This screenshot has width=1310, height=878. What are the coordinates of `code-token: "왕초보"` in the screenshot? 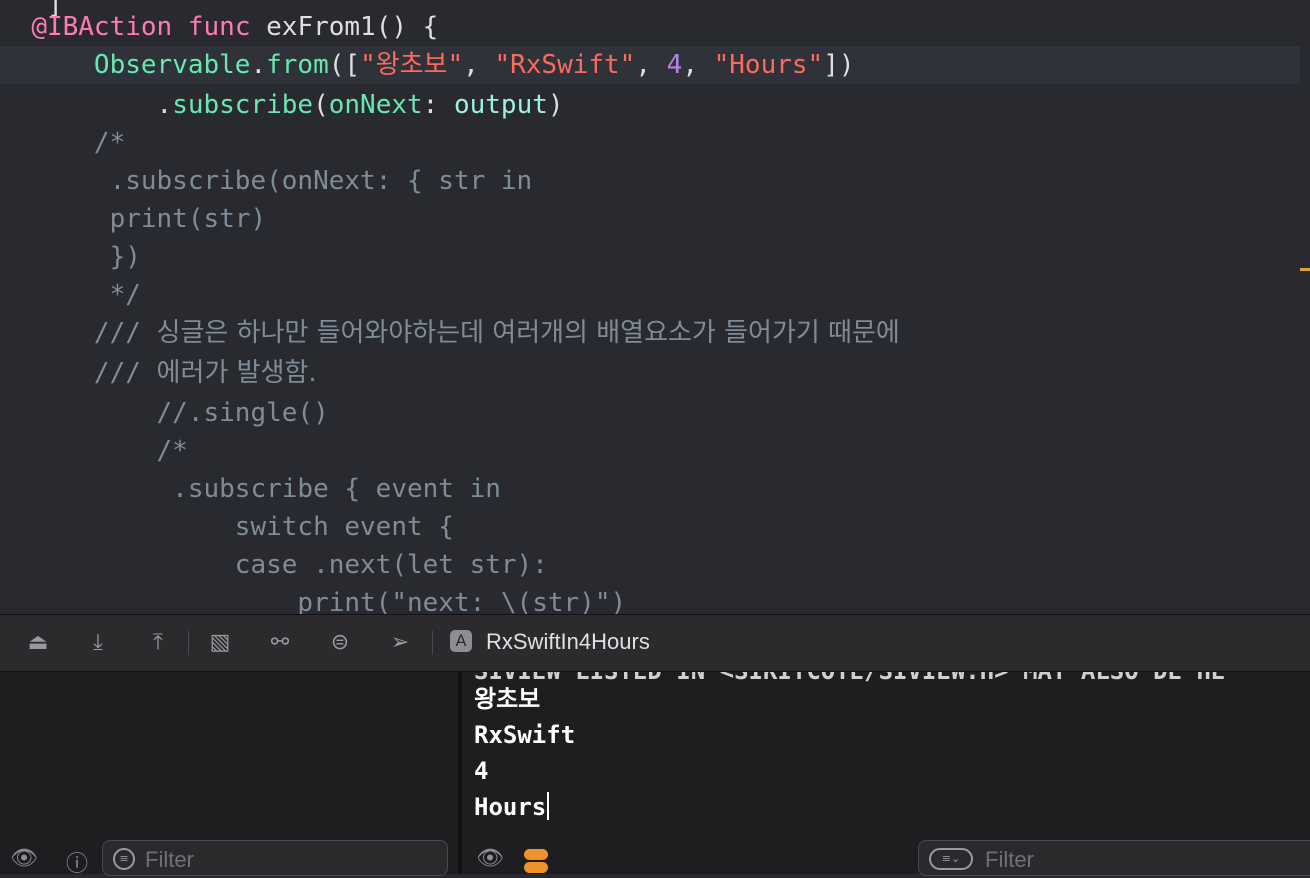 It's located at (412, 65).